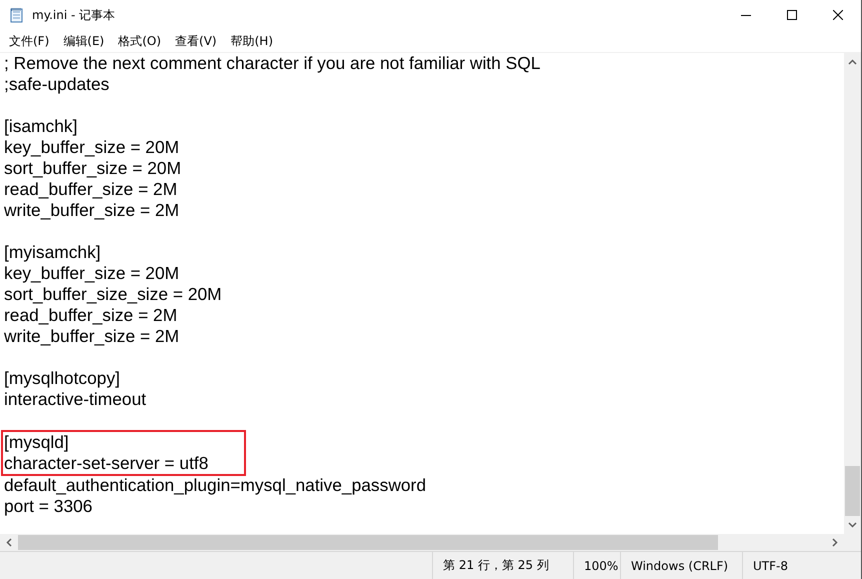  I want to click on code-line: sort_buffer_size_size = 20M, so click(113, 294).